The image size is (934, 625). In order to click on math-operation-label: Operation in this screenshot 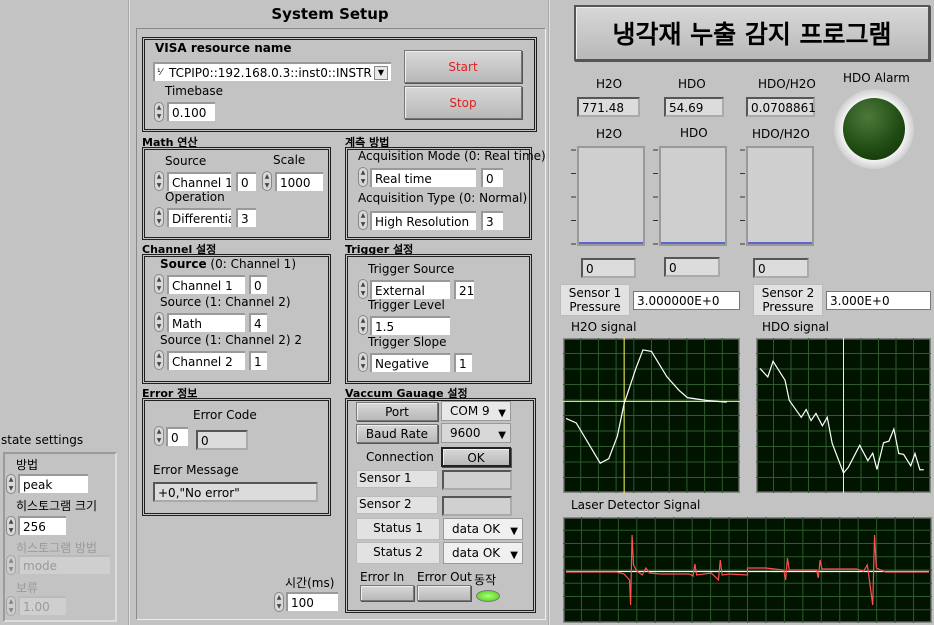, I will do `click(195, 197)`.